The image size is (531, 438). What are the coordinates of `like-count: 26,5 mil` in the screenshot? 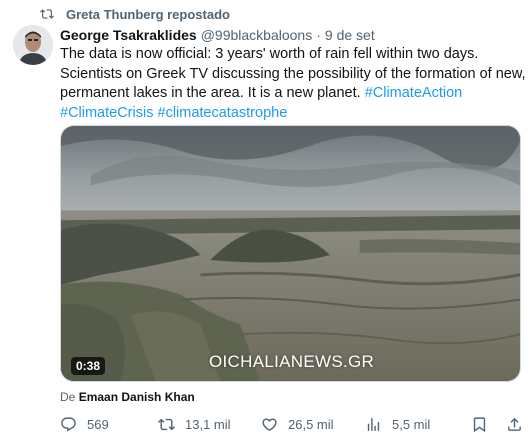 It's located at (311, 424).